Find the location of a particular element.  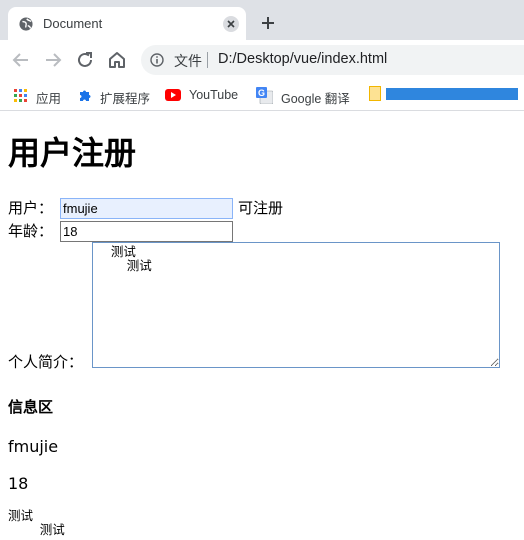

bookmark-label: YouTube is located at coordinates (214, 95).